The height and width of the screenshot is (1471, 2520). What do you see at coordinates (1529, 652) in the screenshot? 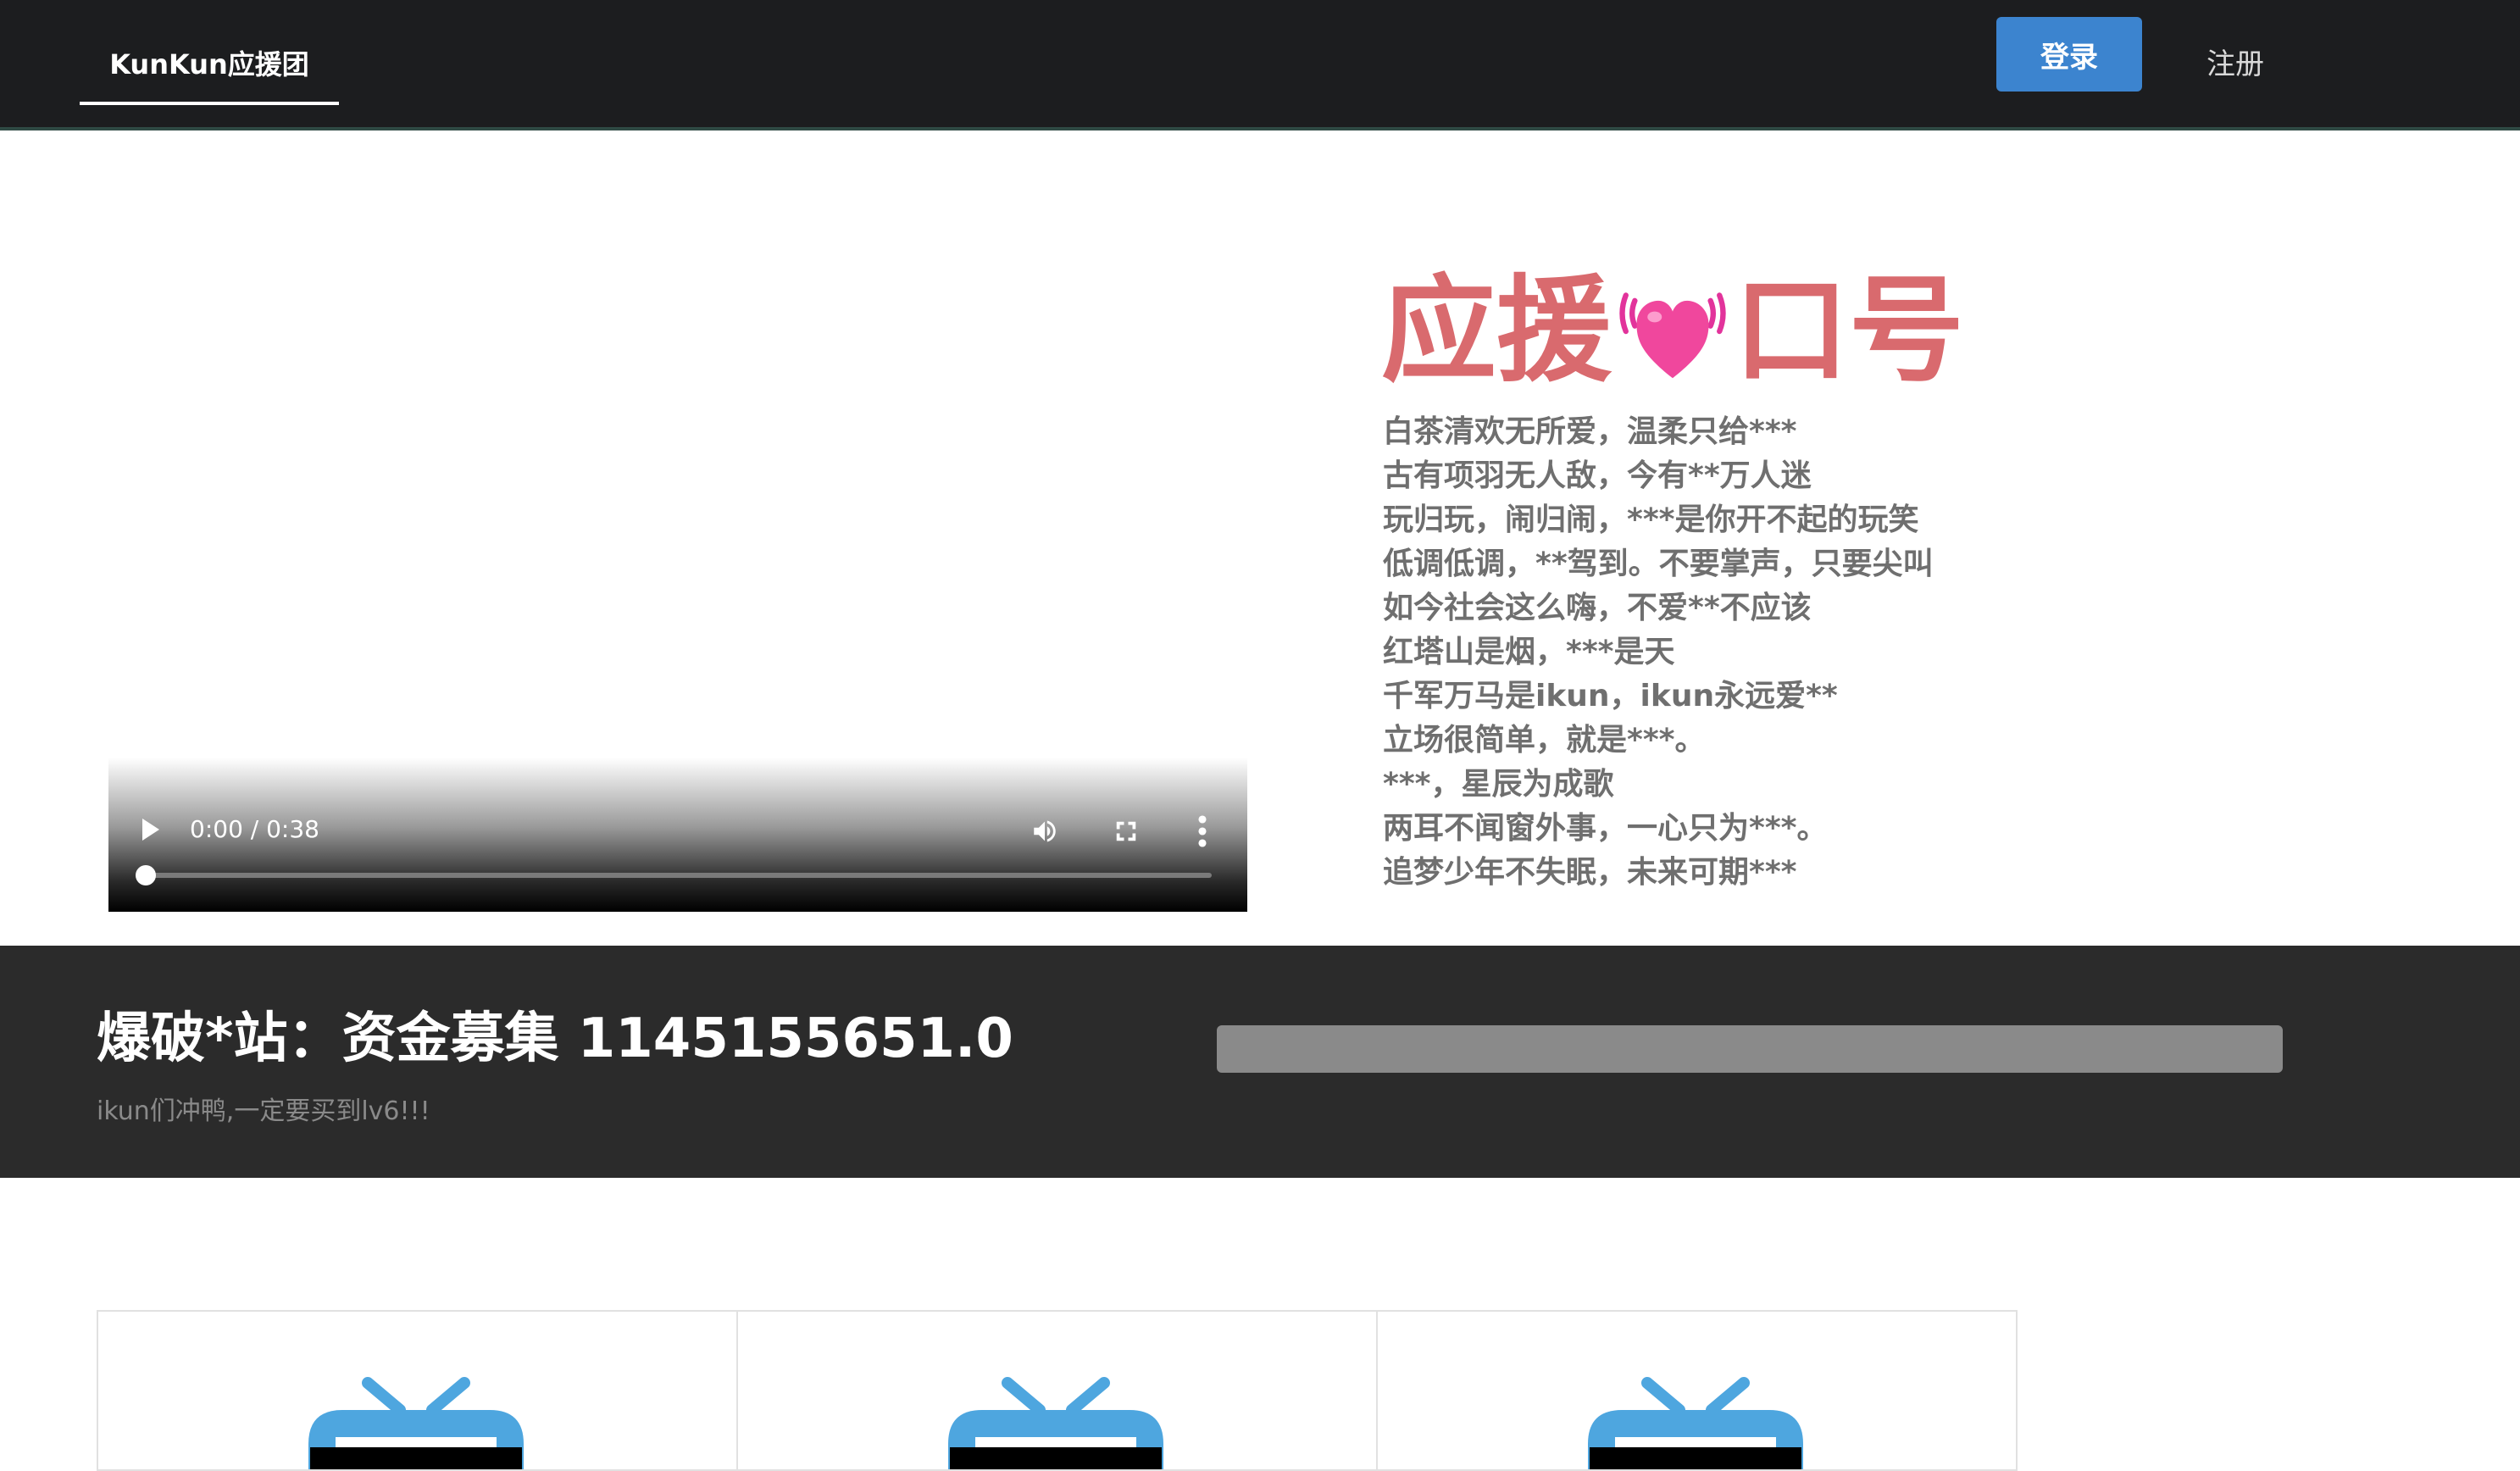
I see `slogan-line: 红塔山是烟，***是天` at bounding box center [1529, 652].